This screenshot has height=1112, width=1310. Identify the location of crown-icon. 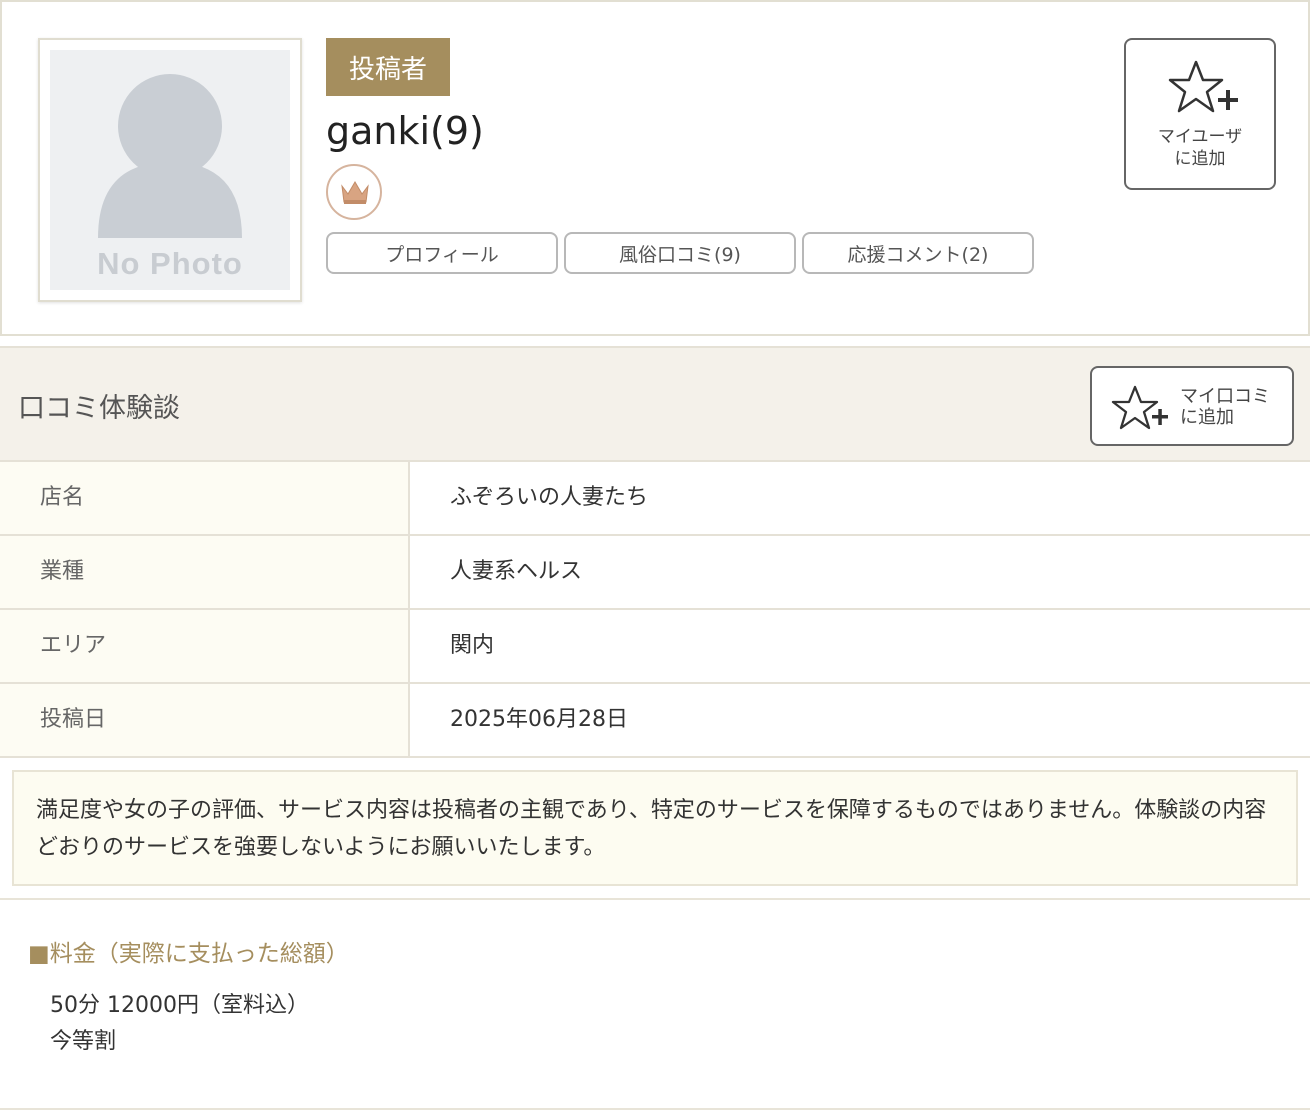
(354, 192).